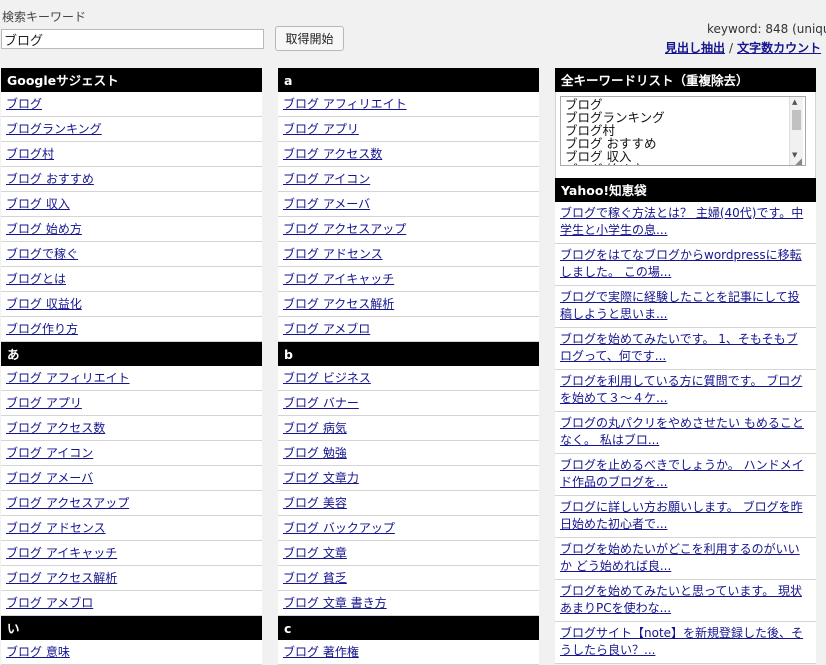  Describe the element at coordinates (38, 652) in the screenshot. I see `suggest-keyword-link: ブログ 意味` at that location.